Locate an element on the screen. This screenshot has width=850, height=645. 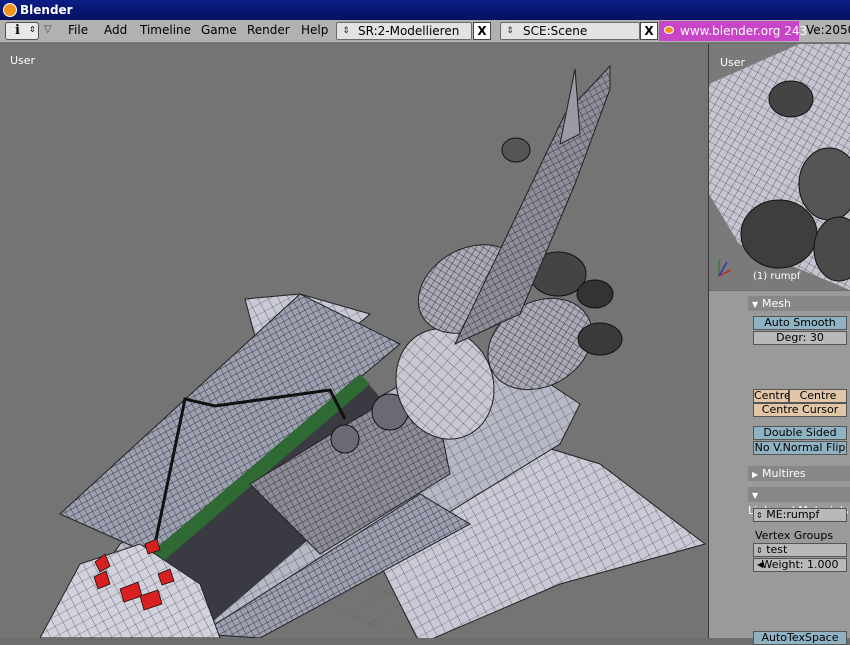
panel-header-multires: ▶ Multires is located at coordinates (799, 473).